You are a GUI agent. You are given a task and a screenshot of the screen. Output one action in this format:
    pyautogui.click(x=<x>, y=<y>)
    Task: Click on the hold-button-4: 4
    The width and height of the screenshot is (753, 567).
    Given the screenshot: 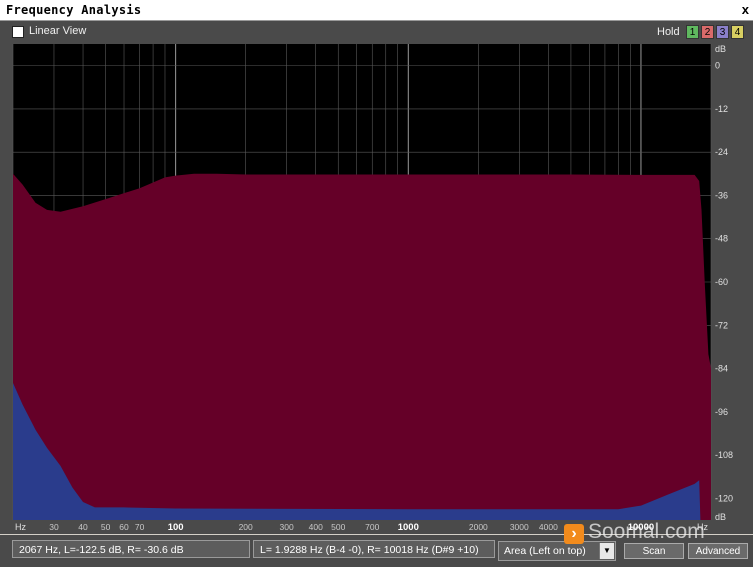 What is the action you would take?
    pyautogui.click(x=737, y=32)
    